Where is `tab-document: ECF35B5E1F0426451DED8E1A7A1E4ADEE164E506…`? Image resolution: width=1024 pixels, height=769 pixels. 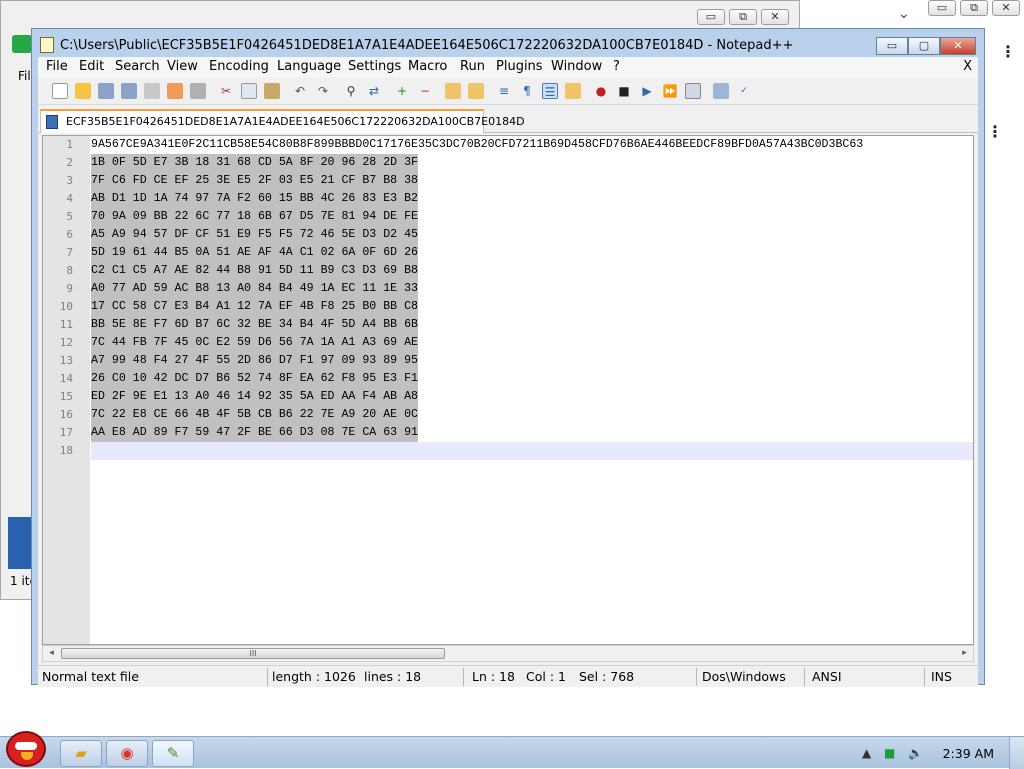 tab-document: ECF35B5E1F0426451DED8E1A7A1E4ADEE164E506… is located at coordinates (282, 121).